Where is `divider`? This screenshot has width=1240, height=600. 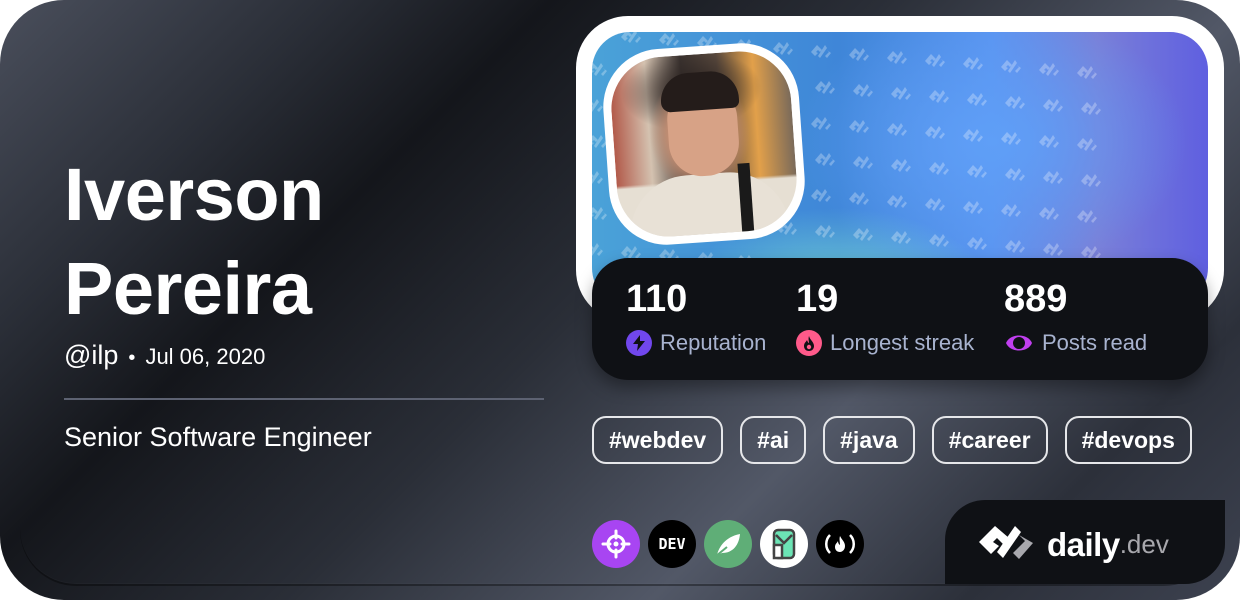
divider is located at coordinates (304, 399).